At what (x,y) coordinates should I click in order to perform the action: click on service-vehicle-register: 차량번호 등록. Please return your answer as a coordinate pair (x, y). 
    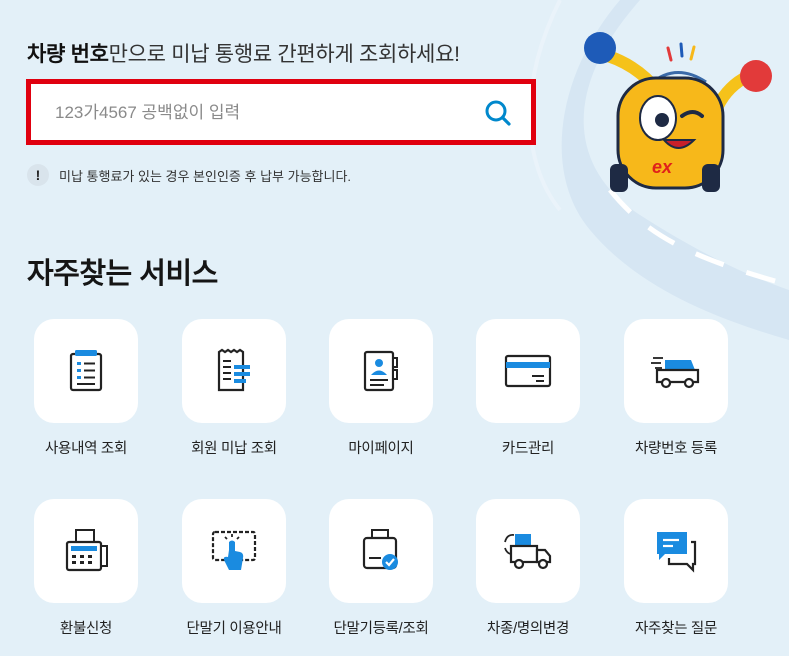
    Looking at the image, I should click on (676, 388).